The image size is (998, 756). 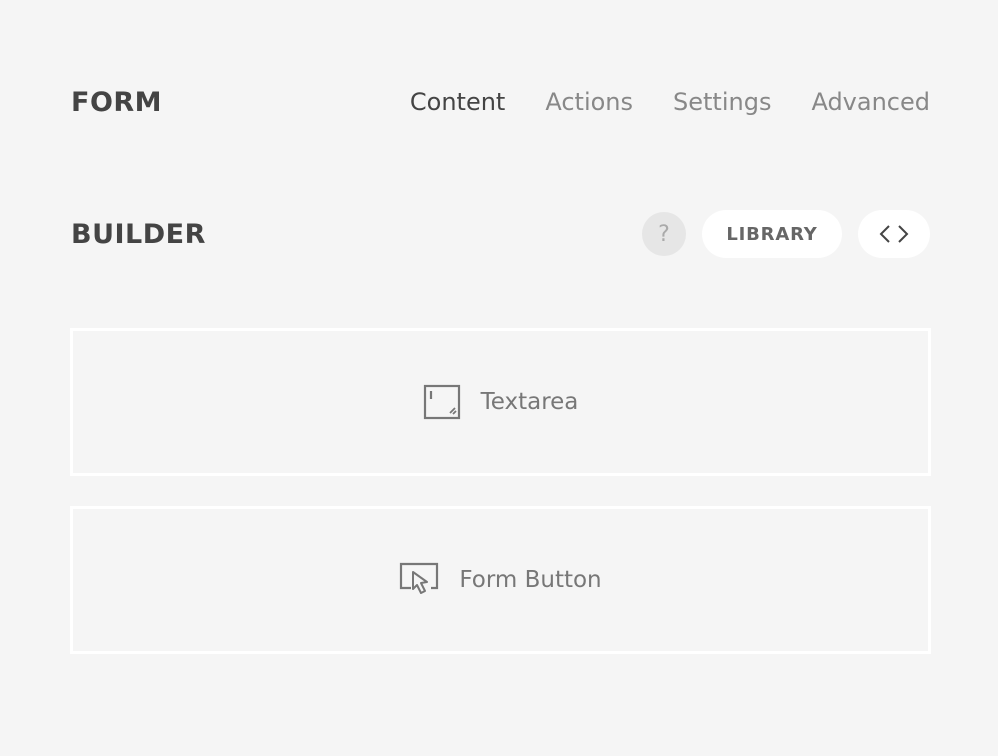 I want to click on textarea-icon, so click(x=442, y=402).